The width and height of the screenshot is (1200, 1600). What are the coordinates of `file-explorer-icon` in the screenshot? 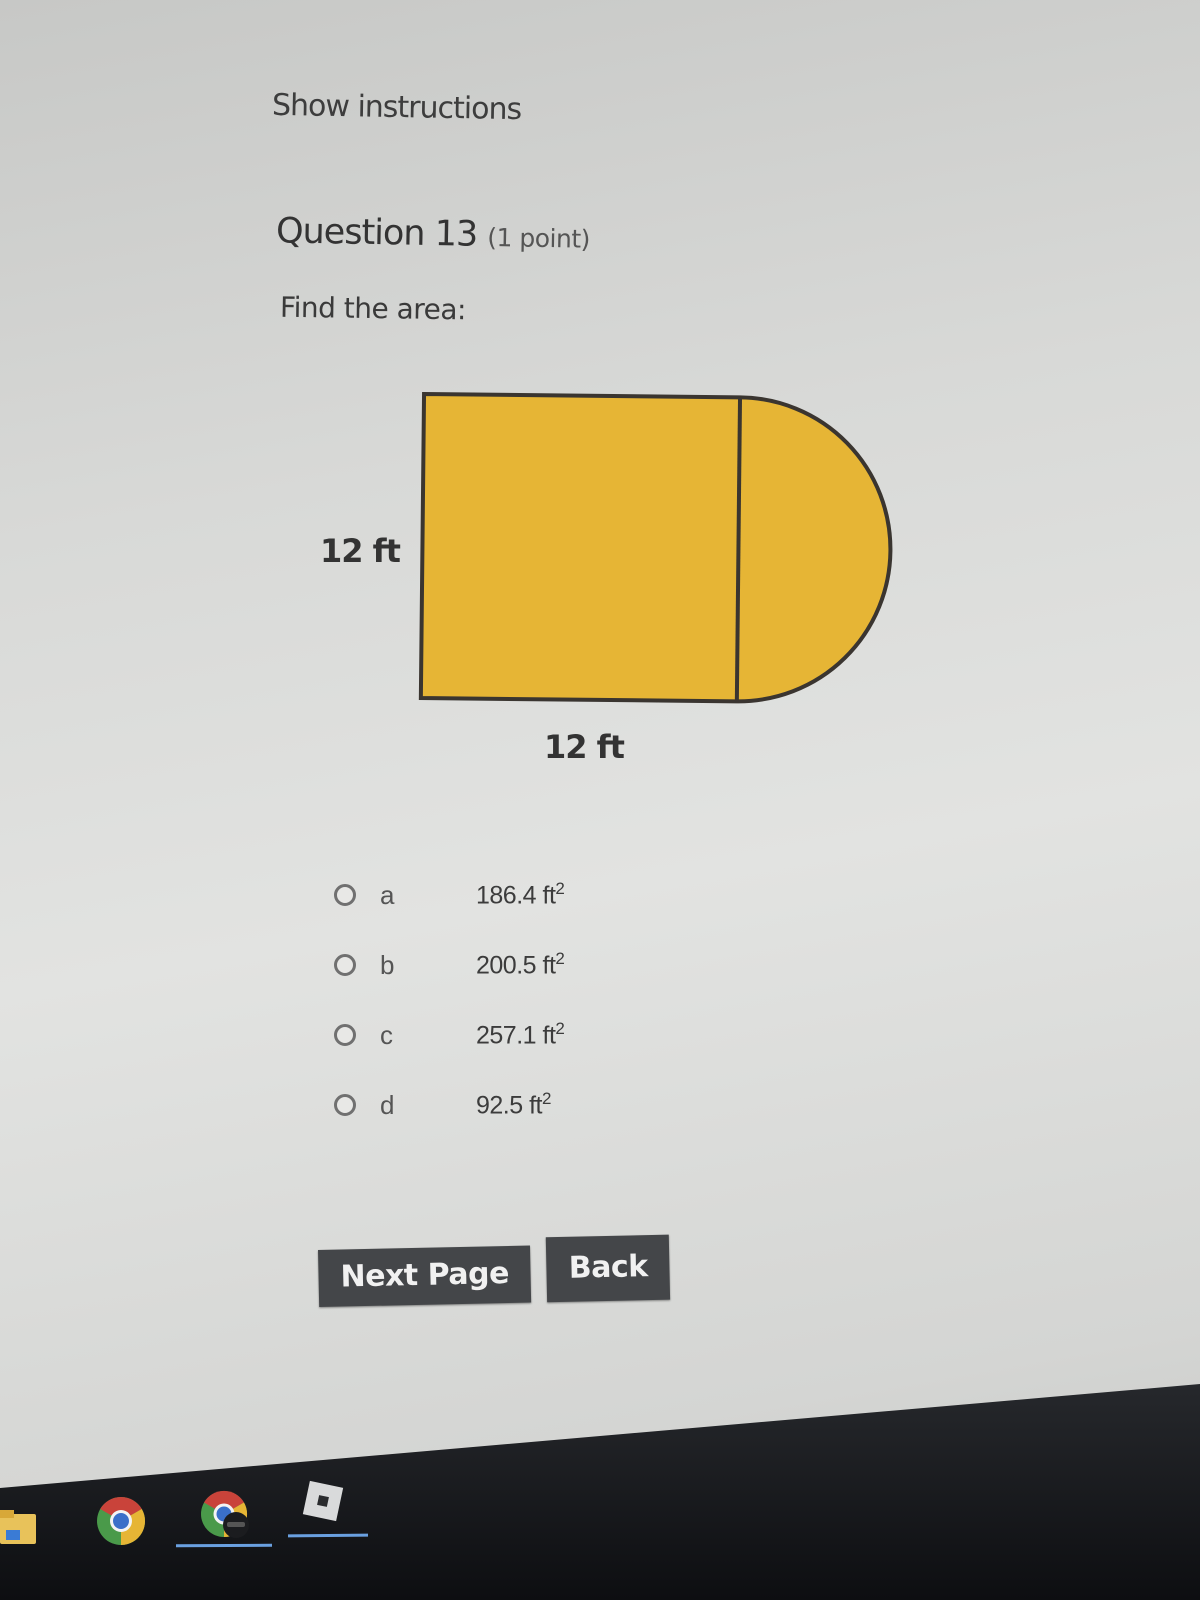 It's located at (18, 1528).